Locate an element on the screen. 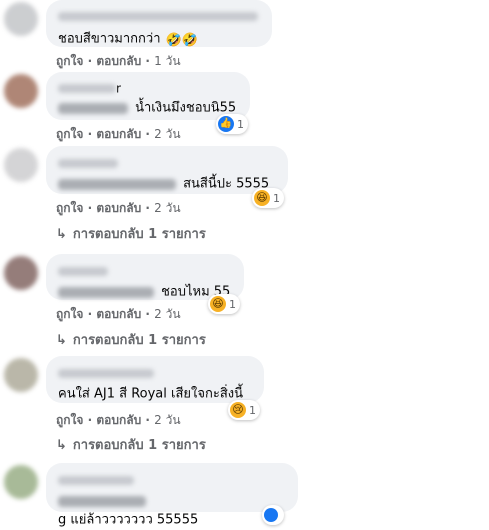 Image resolution: width=489 pixels, height=530 pixels. reaction-count: 😢 1 is located at coordinates (244, 410).